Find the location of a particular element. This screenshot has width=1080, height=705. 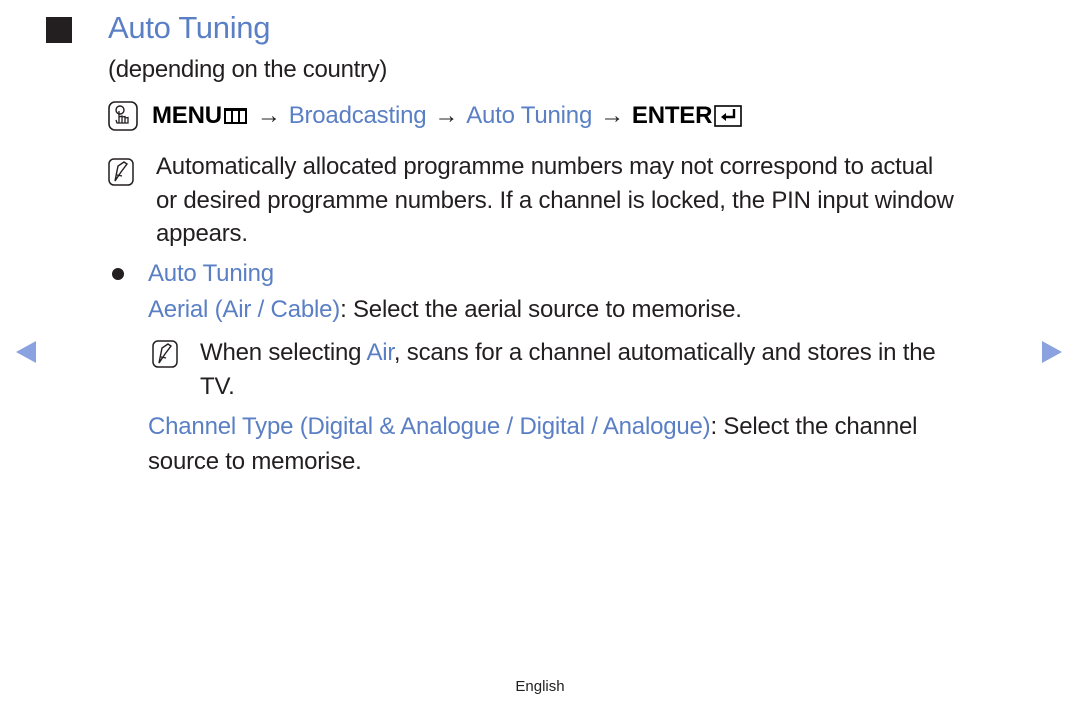

footer-language: English is located at coordinates (540, 686).